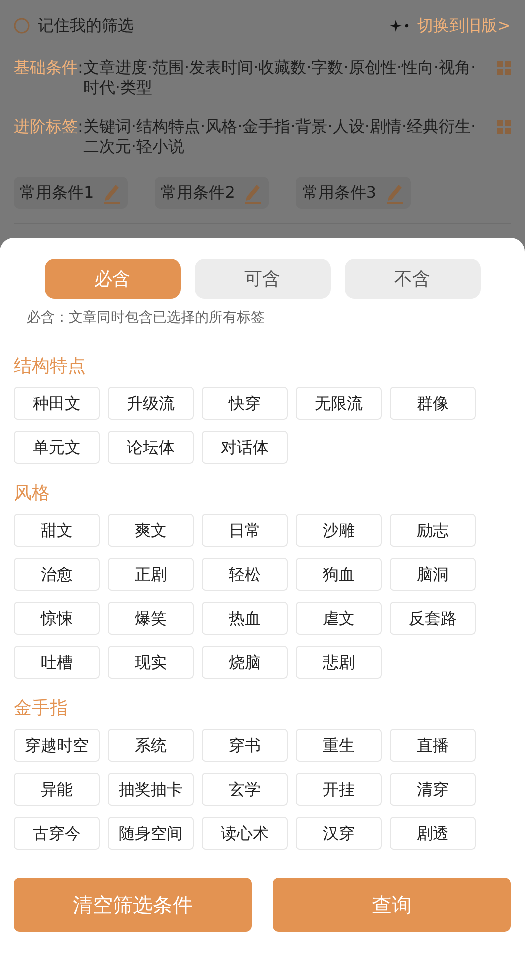 The height and width of the screenshot is (960, 525). I want to click on tag-button: 悲剧, so click(339, 662).